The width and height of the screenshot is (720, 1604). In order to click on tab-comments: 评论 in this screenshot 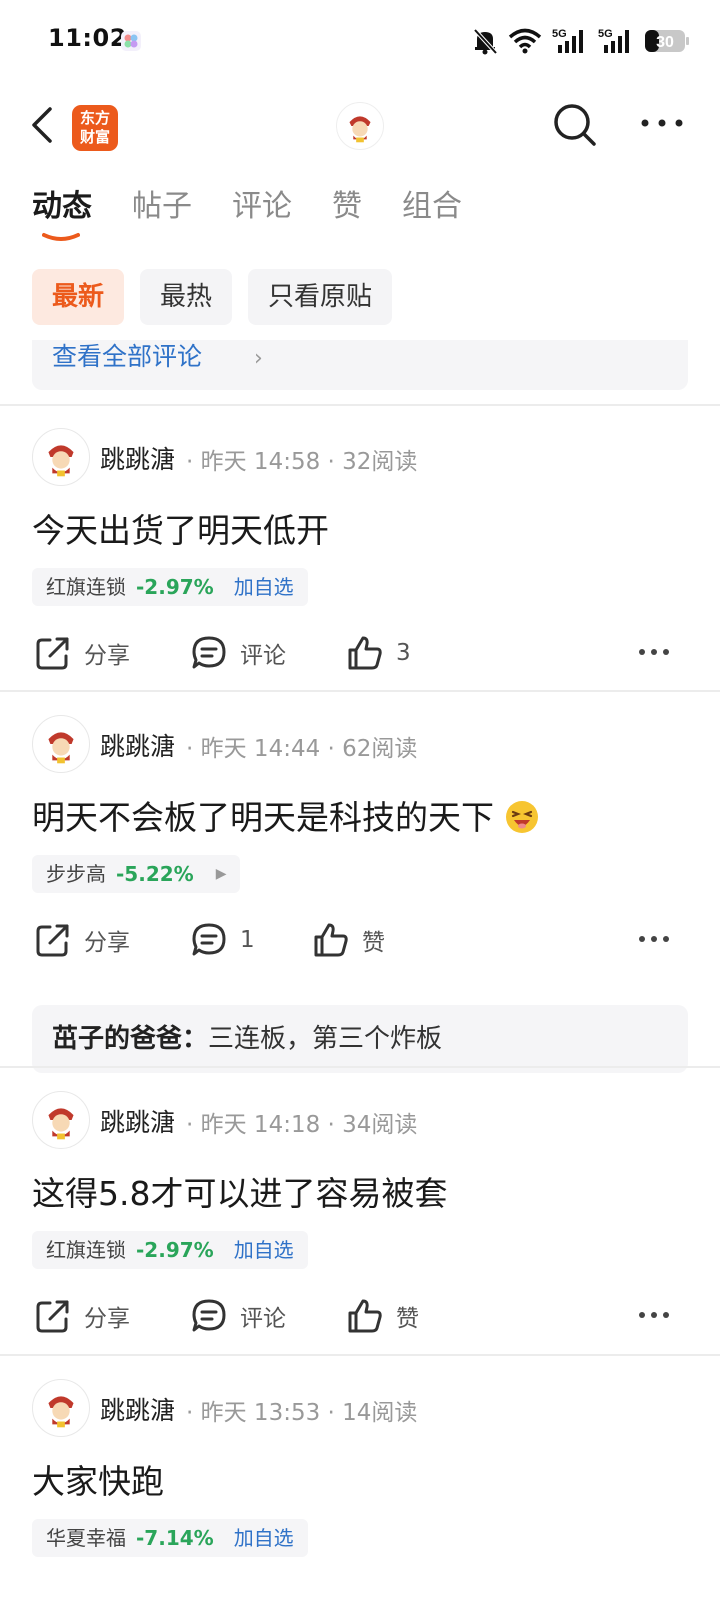, I will do `click(262, 216)`.